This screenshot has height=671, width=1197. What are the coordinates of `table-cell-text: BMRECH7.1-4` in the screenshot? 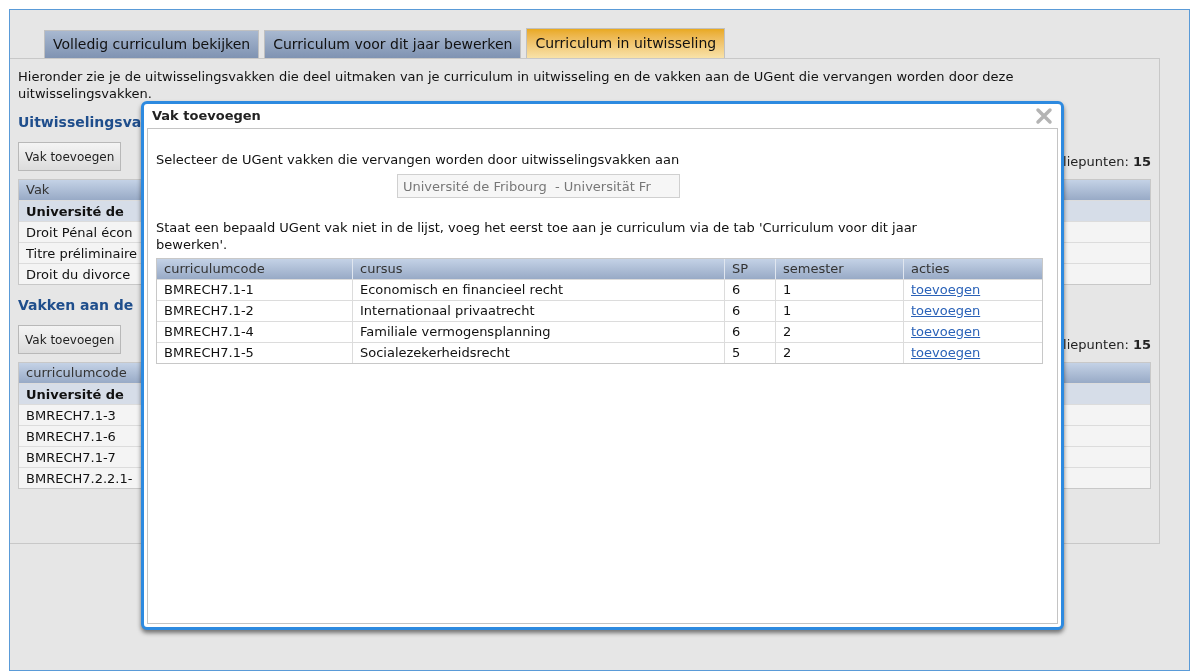 It's located at (209, 332).